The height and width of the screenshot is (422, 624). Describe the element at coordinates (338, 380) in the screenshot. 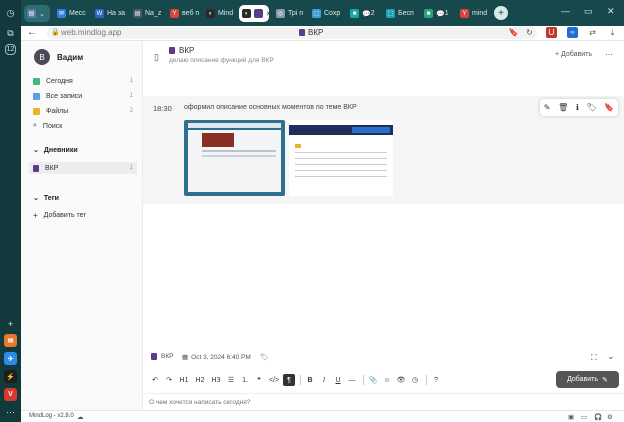

I see `underline-icon: U` at that location.